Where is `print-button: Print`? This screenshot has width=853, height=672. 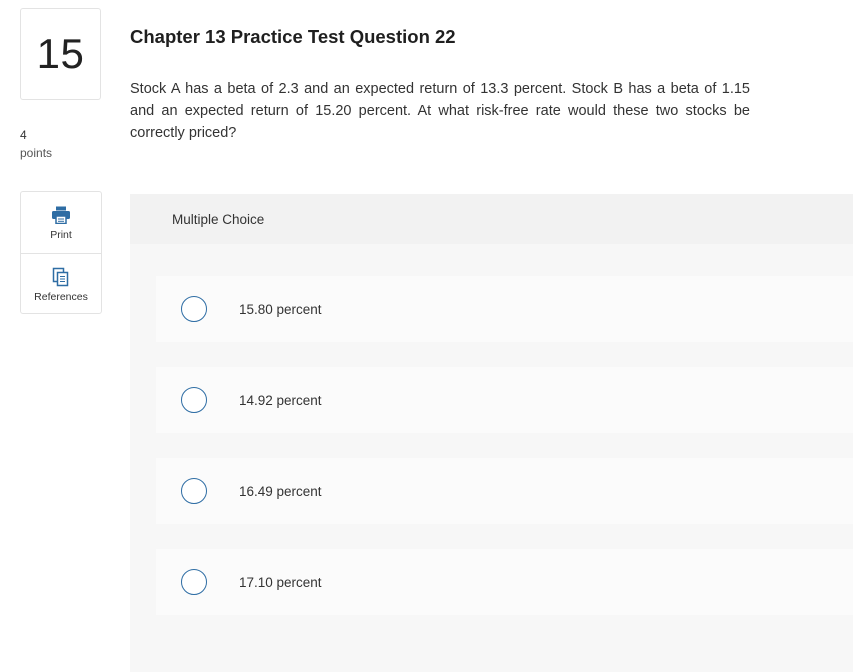
print-button: Print is located at coordinates (61, 222).